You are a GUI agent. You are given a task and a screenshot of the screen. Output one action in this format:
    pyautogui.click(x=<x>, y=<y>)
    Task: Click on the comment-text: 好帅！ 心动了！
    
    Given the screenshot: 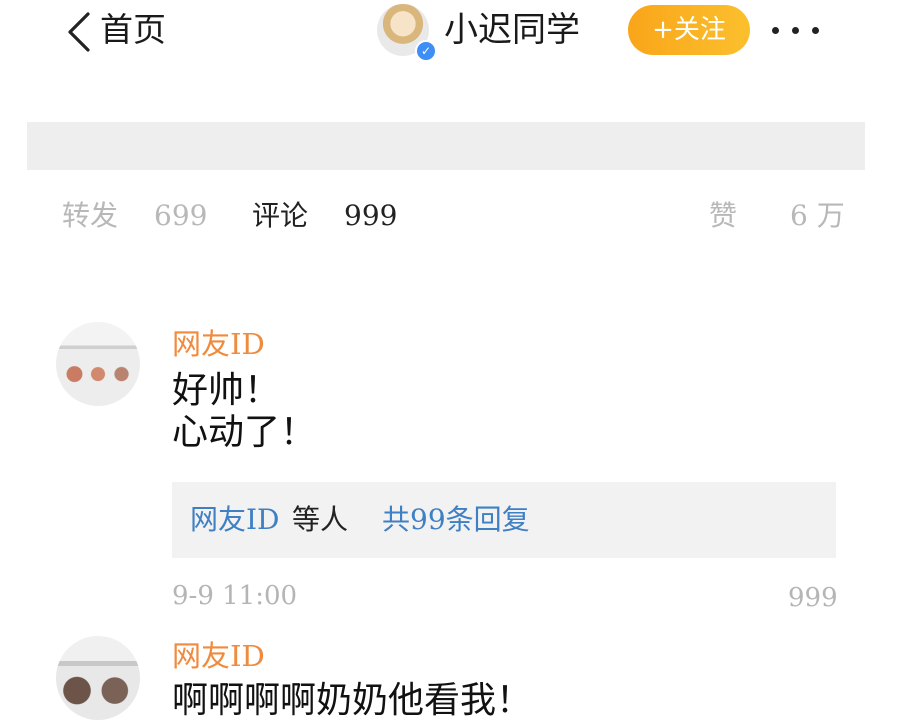 What is the action you would take?
    pyautogui.click(x=244, y=411)
    